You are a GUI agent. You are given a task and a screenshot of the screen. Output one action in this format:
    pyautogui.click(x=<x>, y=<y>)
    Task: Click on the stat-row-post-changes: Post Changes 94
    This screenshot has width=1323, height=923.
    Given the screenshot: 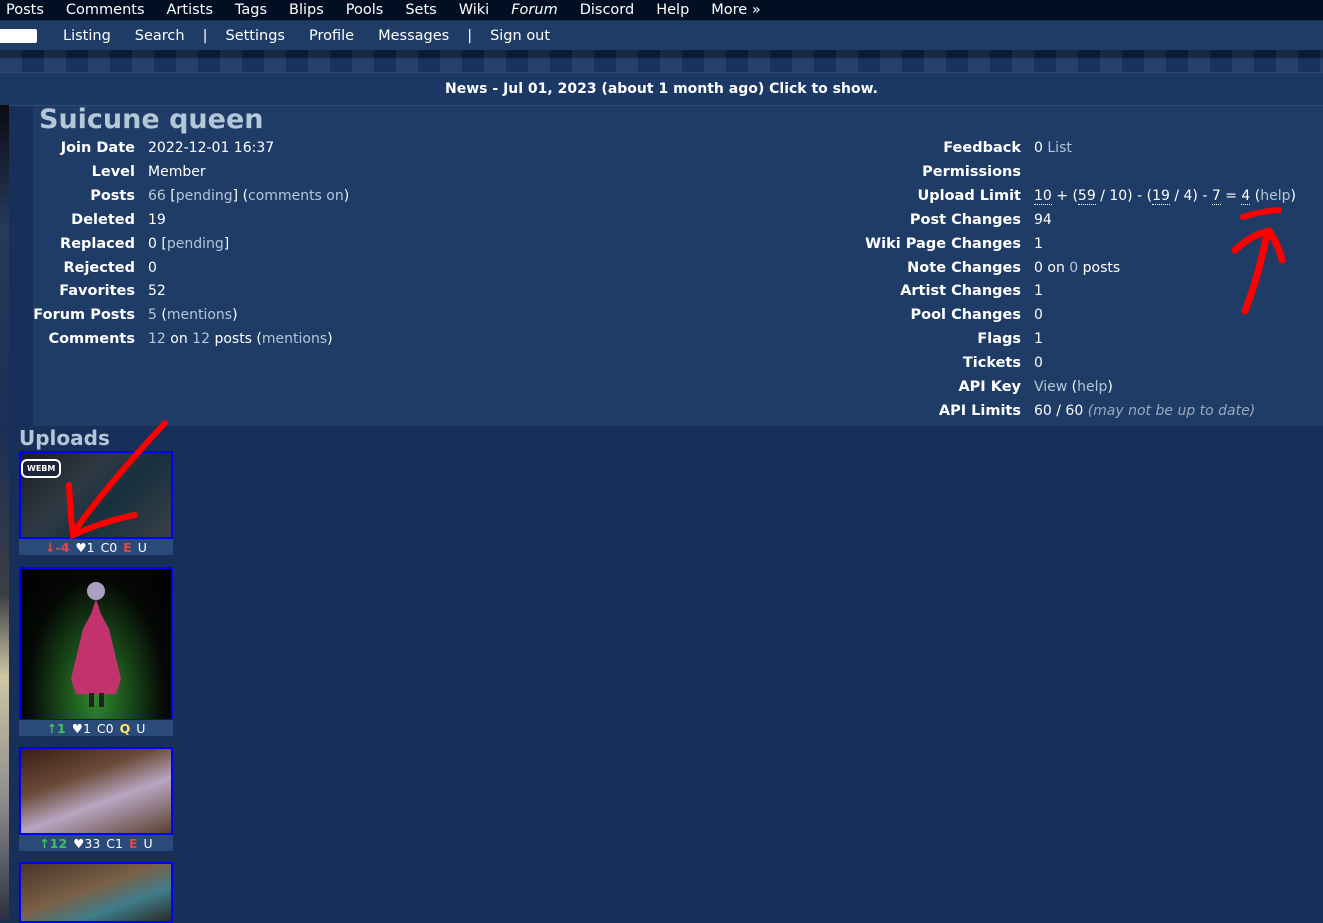 What is the action you would take?
    pyautogui.click(x=661, y=220)
    